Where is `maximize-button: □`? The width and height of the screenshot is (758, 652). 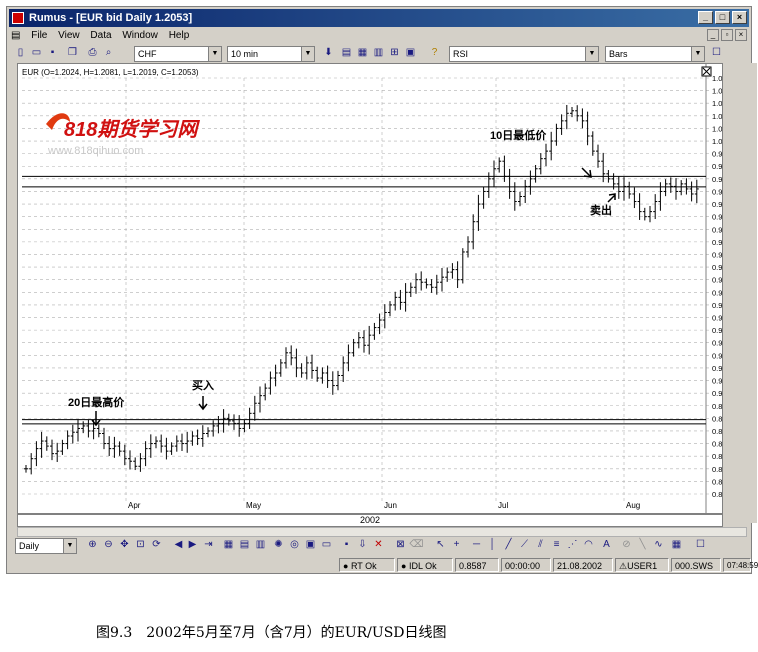
maximize-button: □ is located at coordinates (722, 17).